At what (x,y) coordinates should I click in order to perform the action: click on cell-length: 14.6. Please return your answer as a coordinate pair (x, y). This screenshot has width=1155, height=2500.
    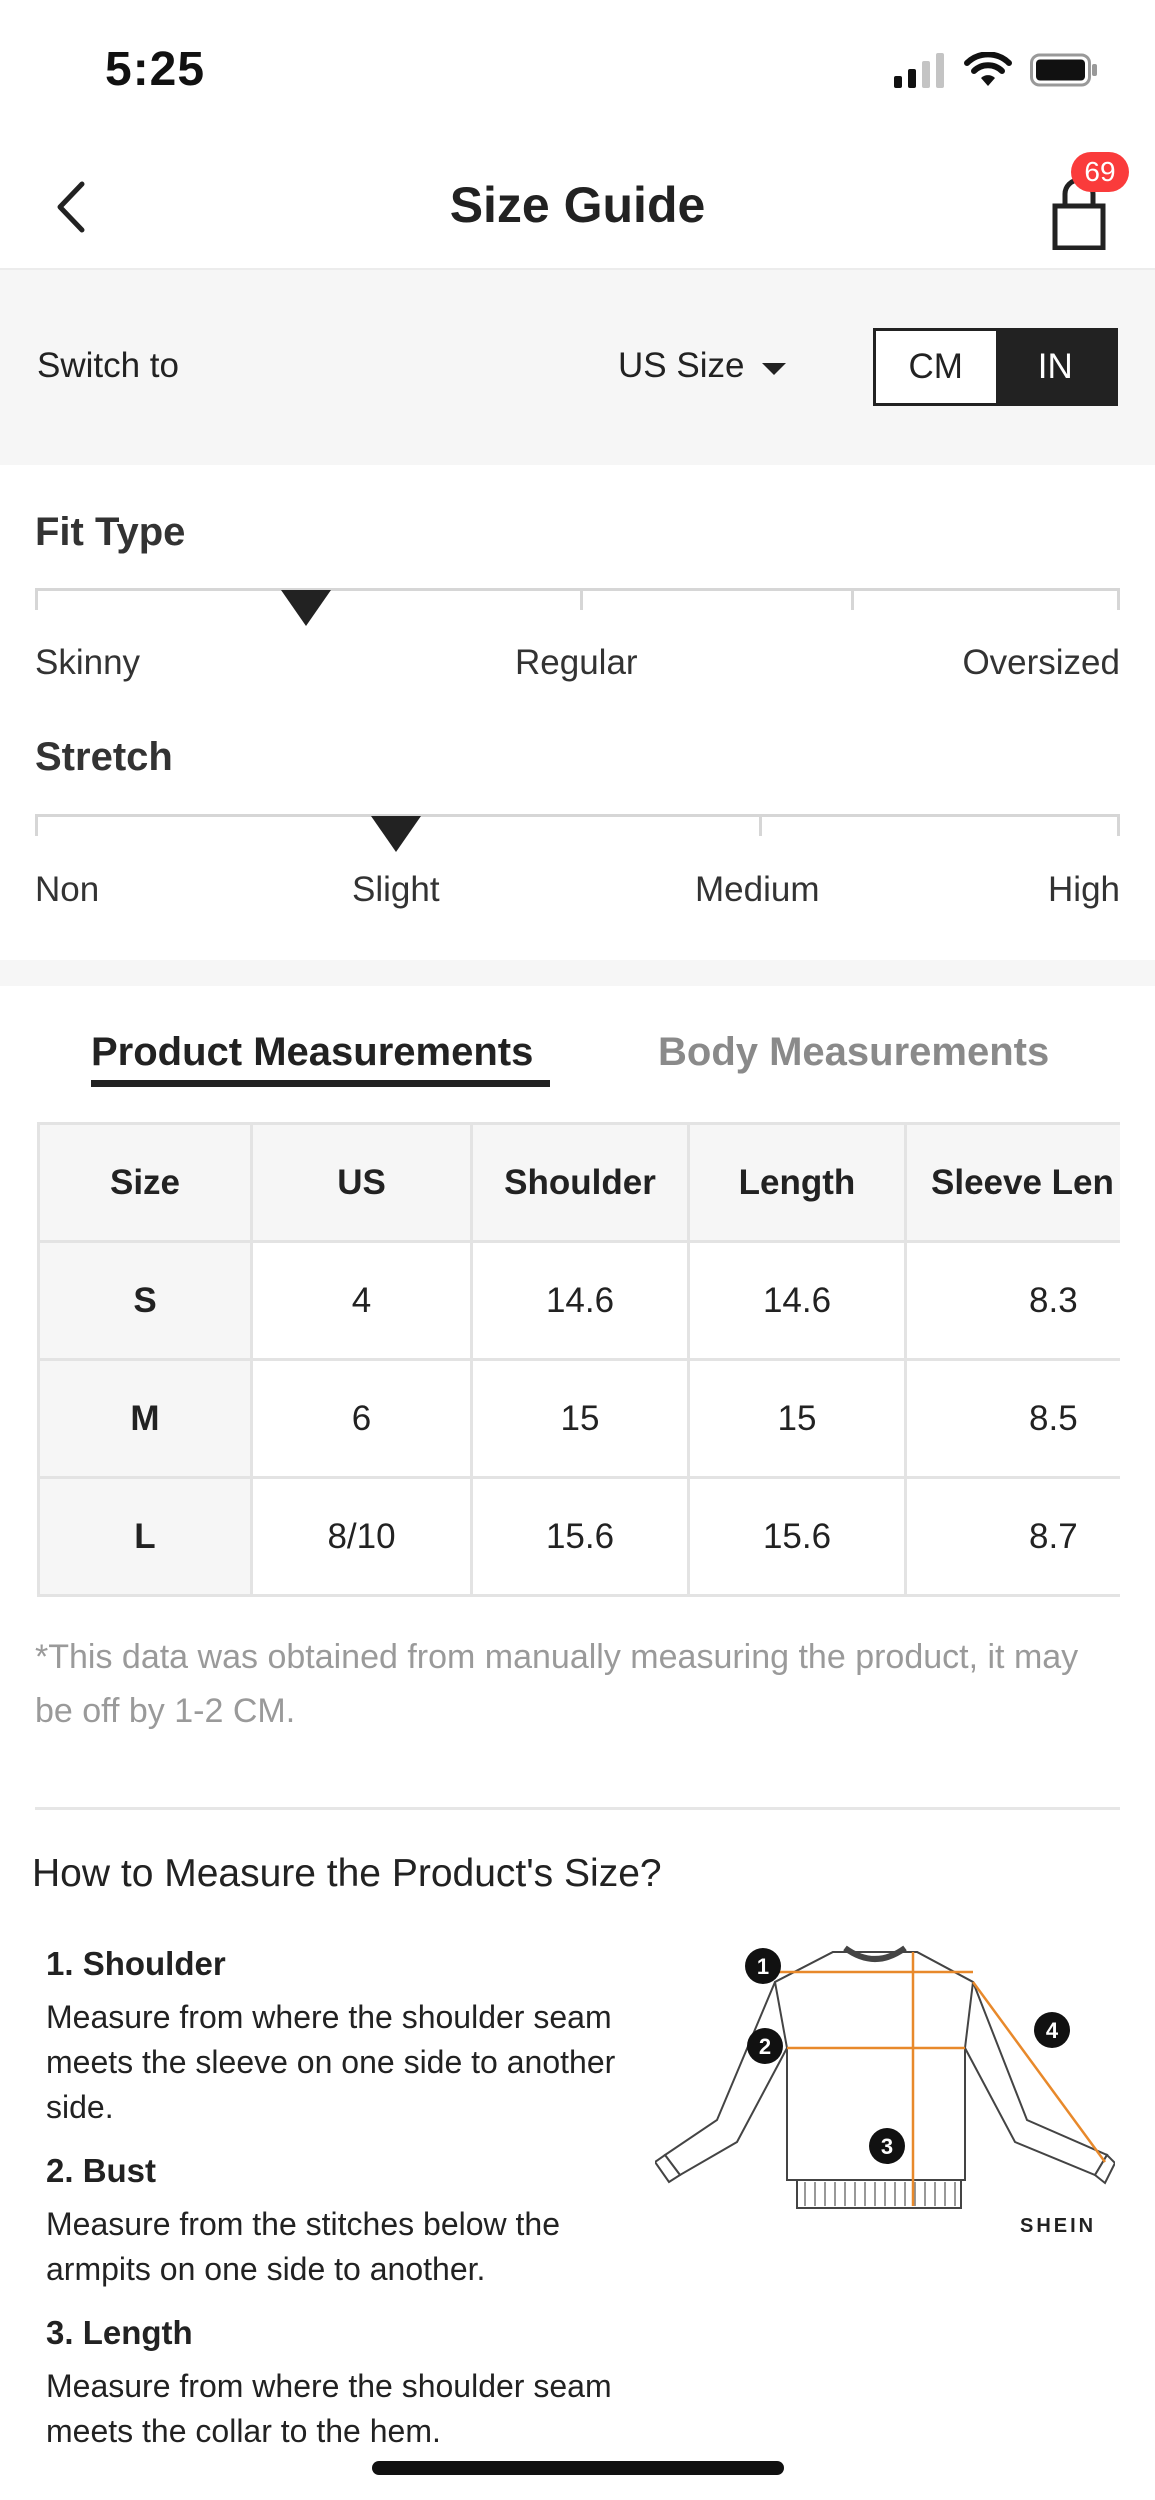
    Looking at the image, I should click on (797, 1300).